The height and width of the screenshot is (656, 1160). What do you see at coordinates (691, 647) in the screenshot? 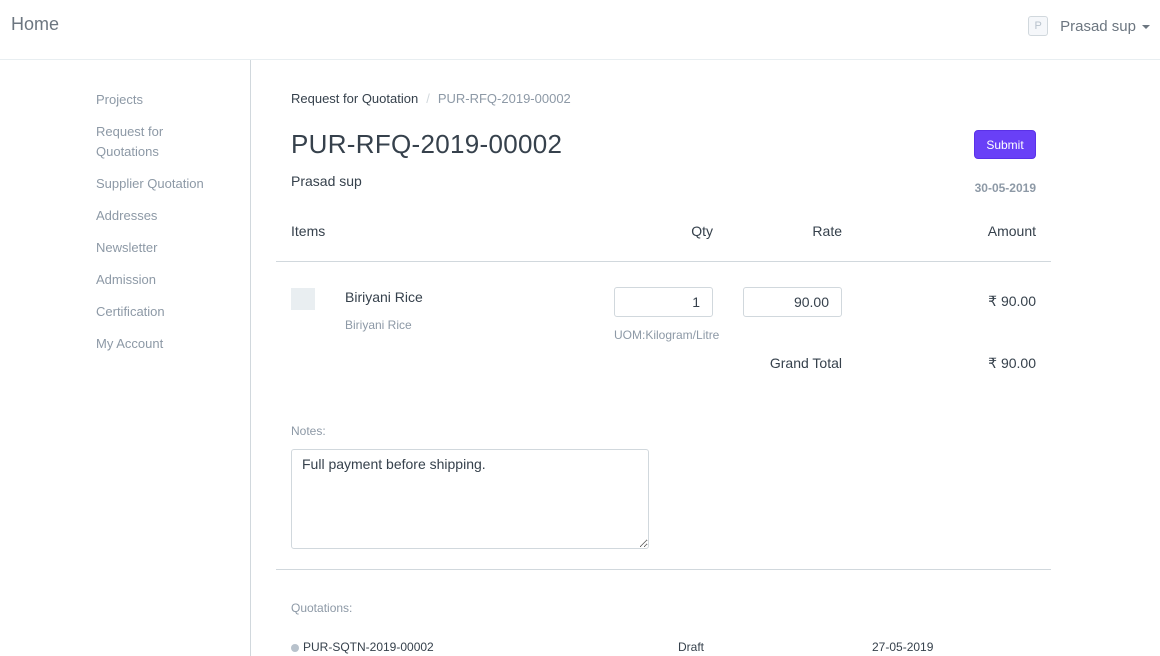
I see `quotation-status: Draft` at bounding box center [691, 647].